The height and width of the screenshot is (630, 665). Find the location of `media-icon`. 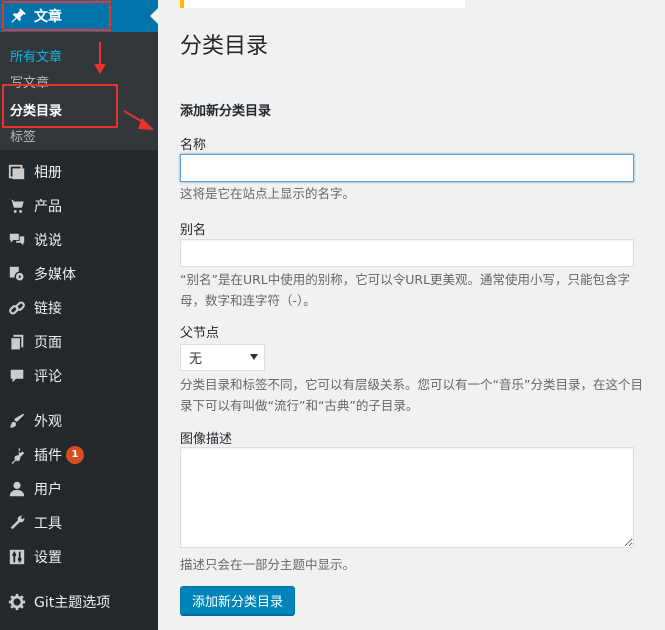

media-icon is located at coordinates (17, 274).